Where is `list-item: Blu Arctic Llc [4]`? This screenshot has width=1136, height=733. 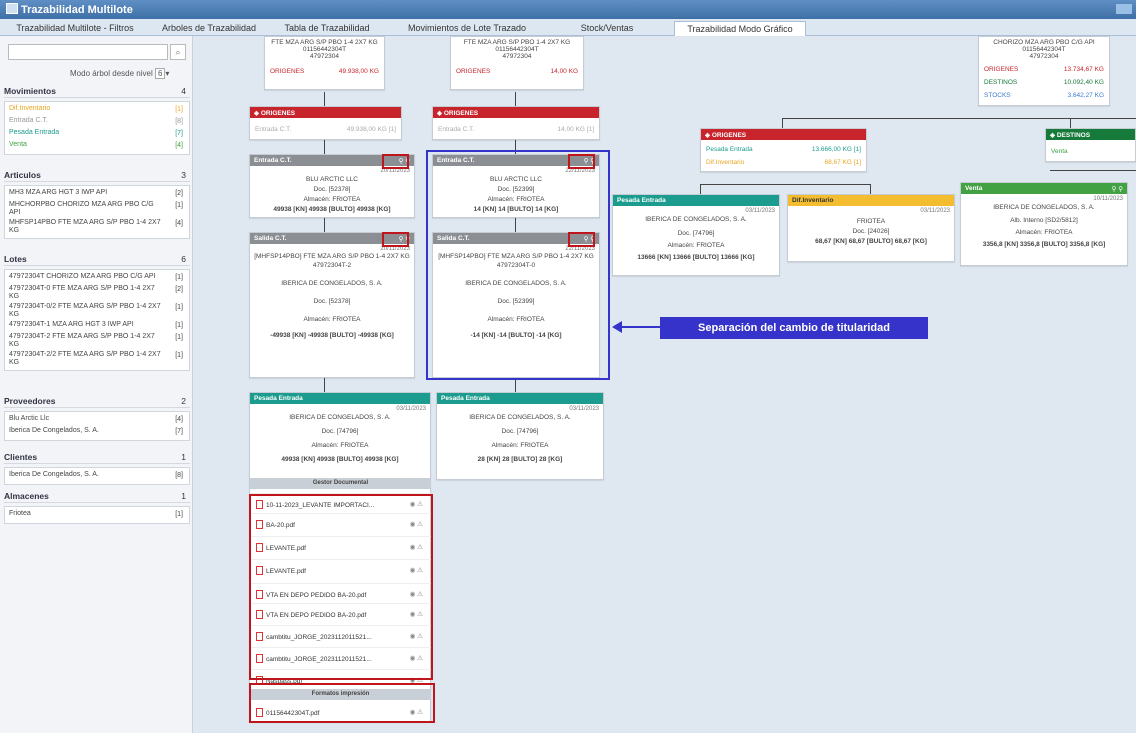
list-item: Blu Arctic Llc [4] is located at coordinates (97, 420).